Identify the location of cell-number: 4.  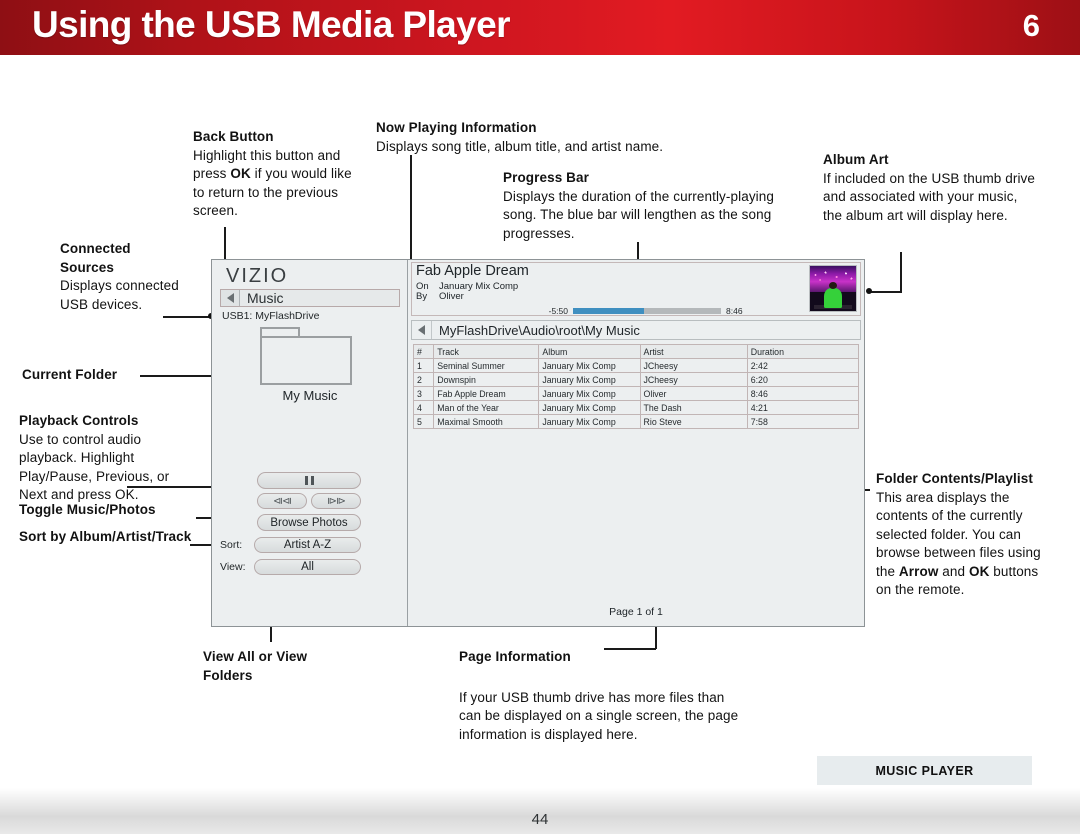
(423, 407).